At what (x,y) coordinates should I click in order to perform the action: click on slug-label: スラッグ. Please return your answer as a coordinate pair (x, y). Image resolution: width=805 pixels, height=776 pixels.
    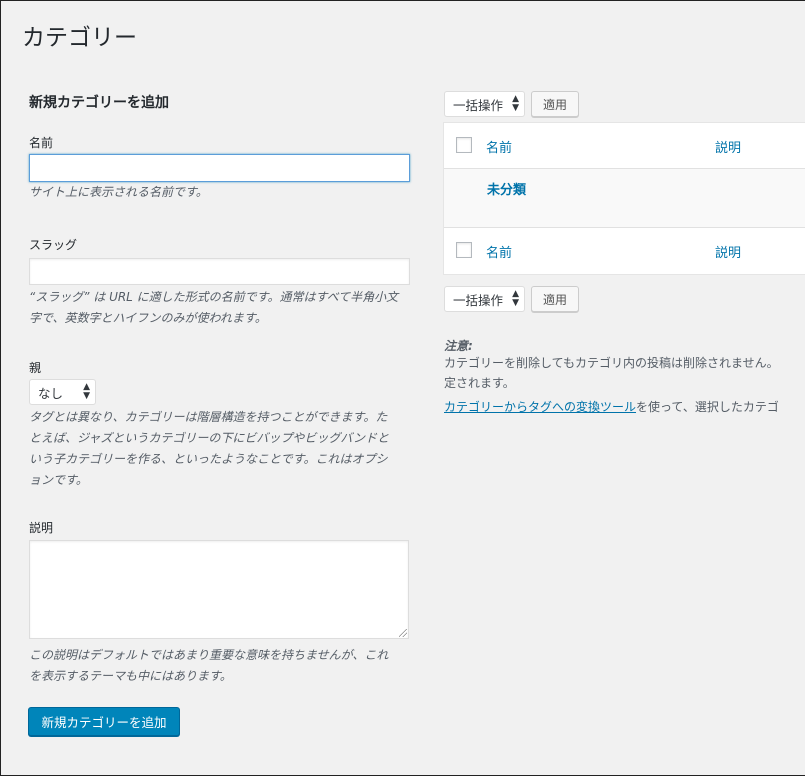
    Looking at the image, I should click on (53, 245).